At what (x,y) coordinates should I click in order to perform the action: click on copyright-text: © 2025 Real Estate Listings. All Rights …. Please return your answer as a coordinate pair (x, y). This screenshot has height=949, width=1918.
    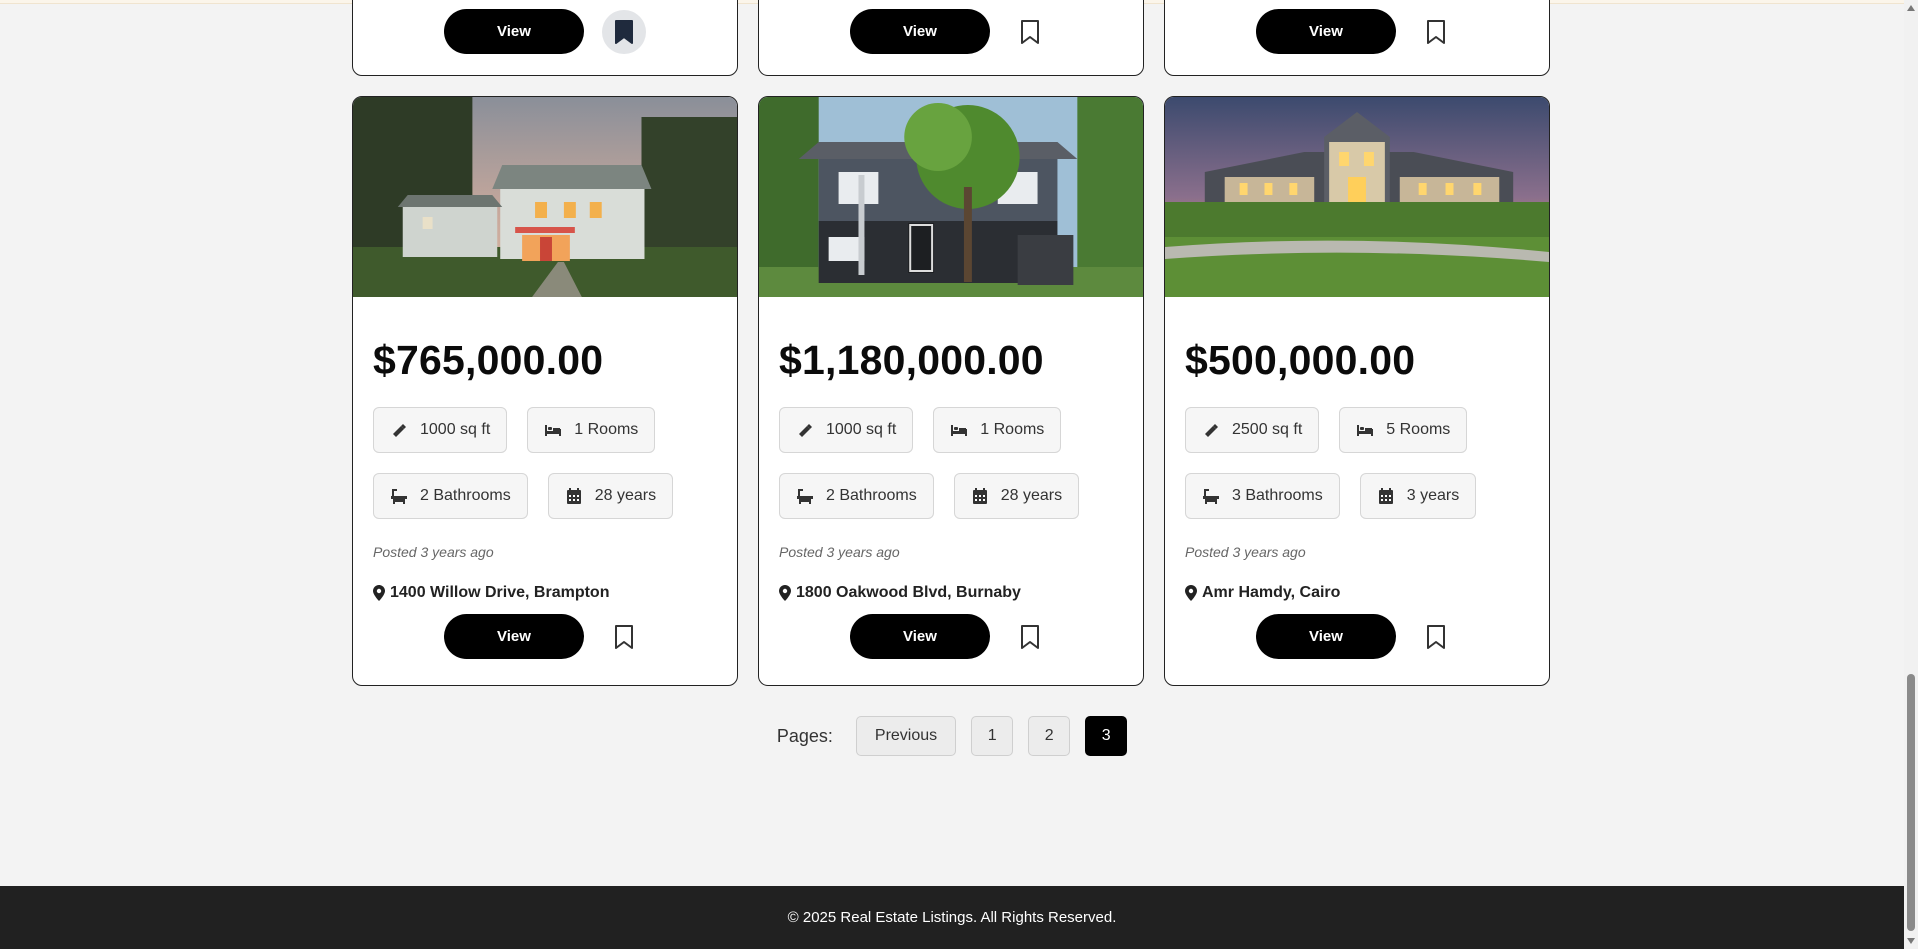
    Looking at the image, I should click on (952, 917).